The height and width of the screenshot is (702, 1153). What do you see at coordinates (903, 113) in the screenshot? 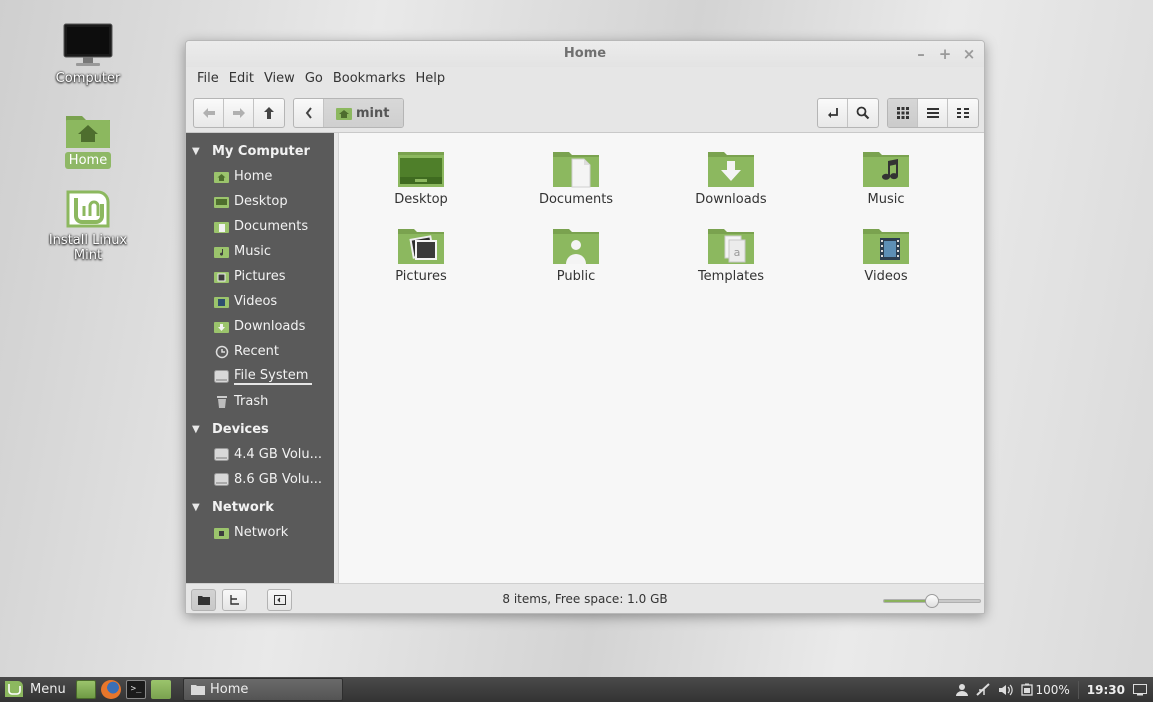
I see `icon-view-button` at bounding box center [903, 113].